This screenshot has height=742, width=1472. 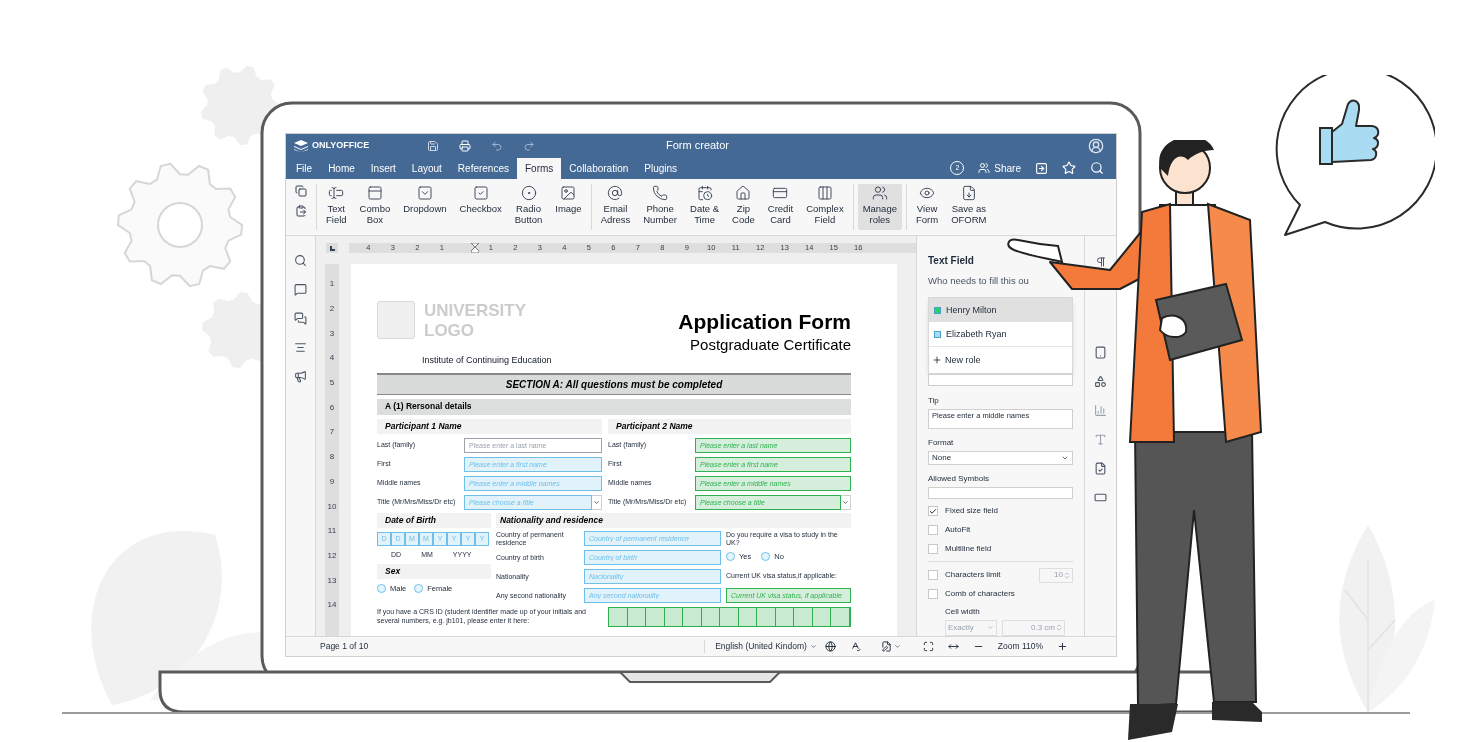 What do you see at coordinates (332, 432) in the screenshot?
I see `ruler-number: 7` at bounding box center [332, 432].